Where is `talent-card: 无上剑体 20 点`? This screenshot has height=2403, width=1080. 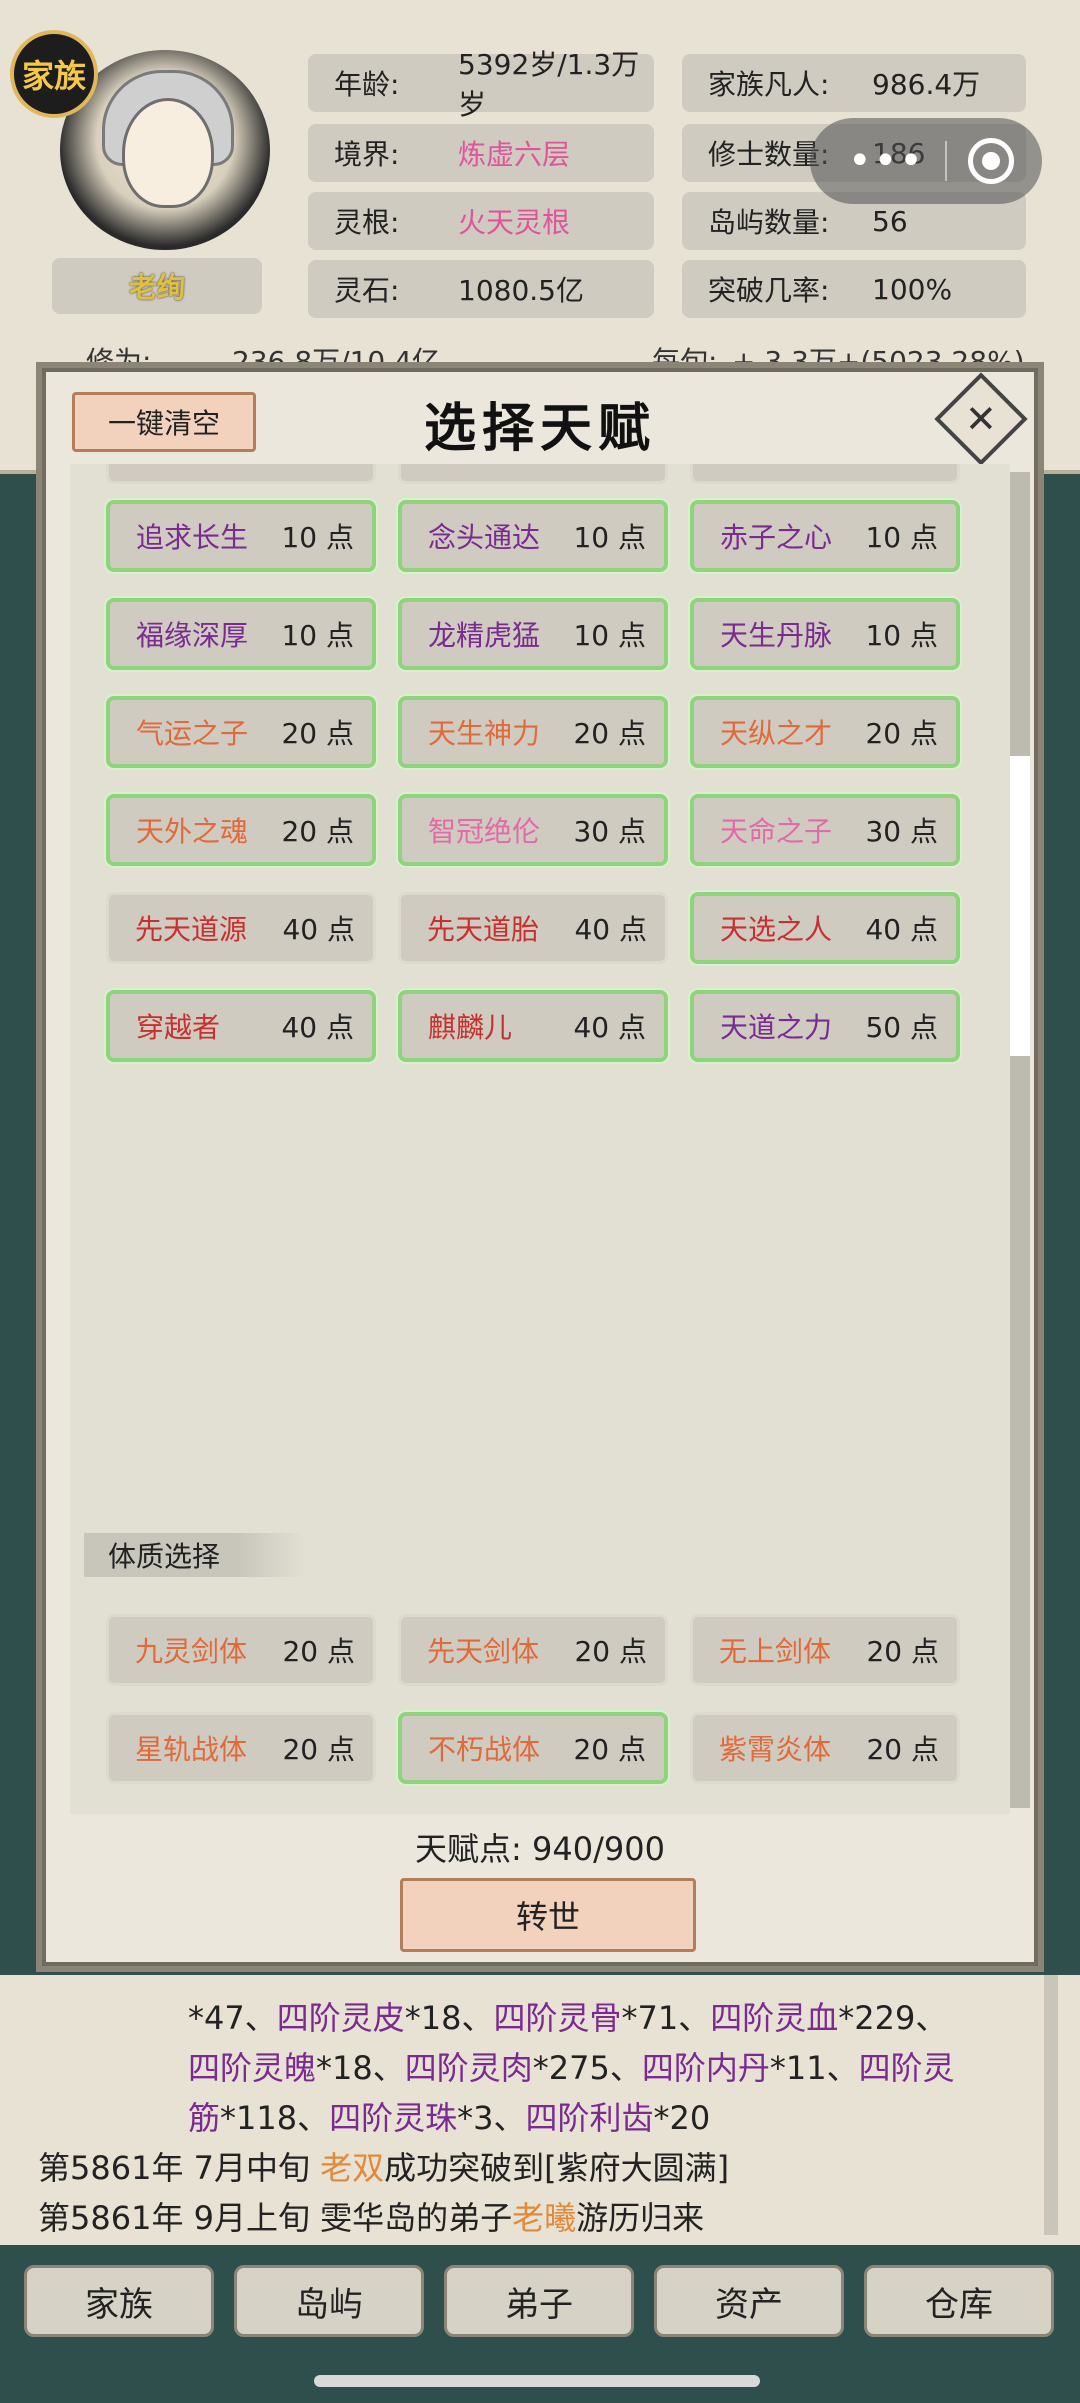
talent-card: 无上剑体 20 点 is located at coordinates (825, 1650).